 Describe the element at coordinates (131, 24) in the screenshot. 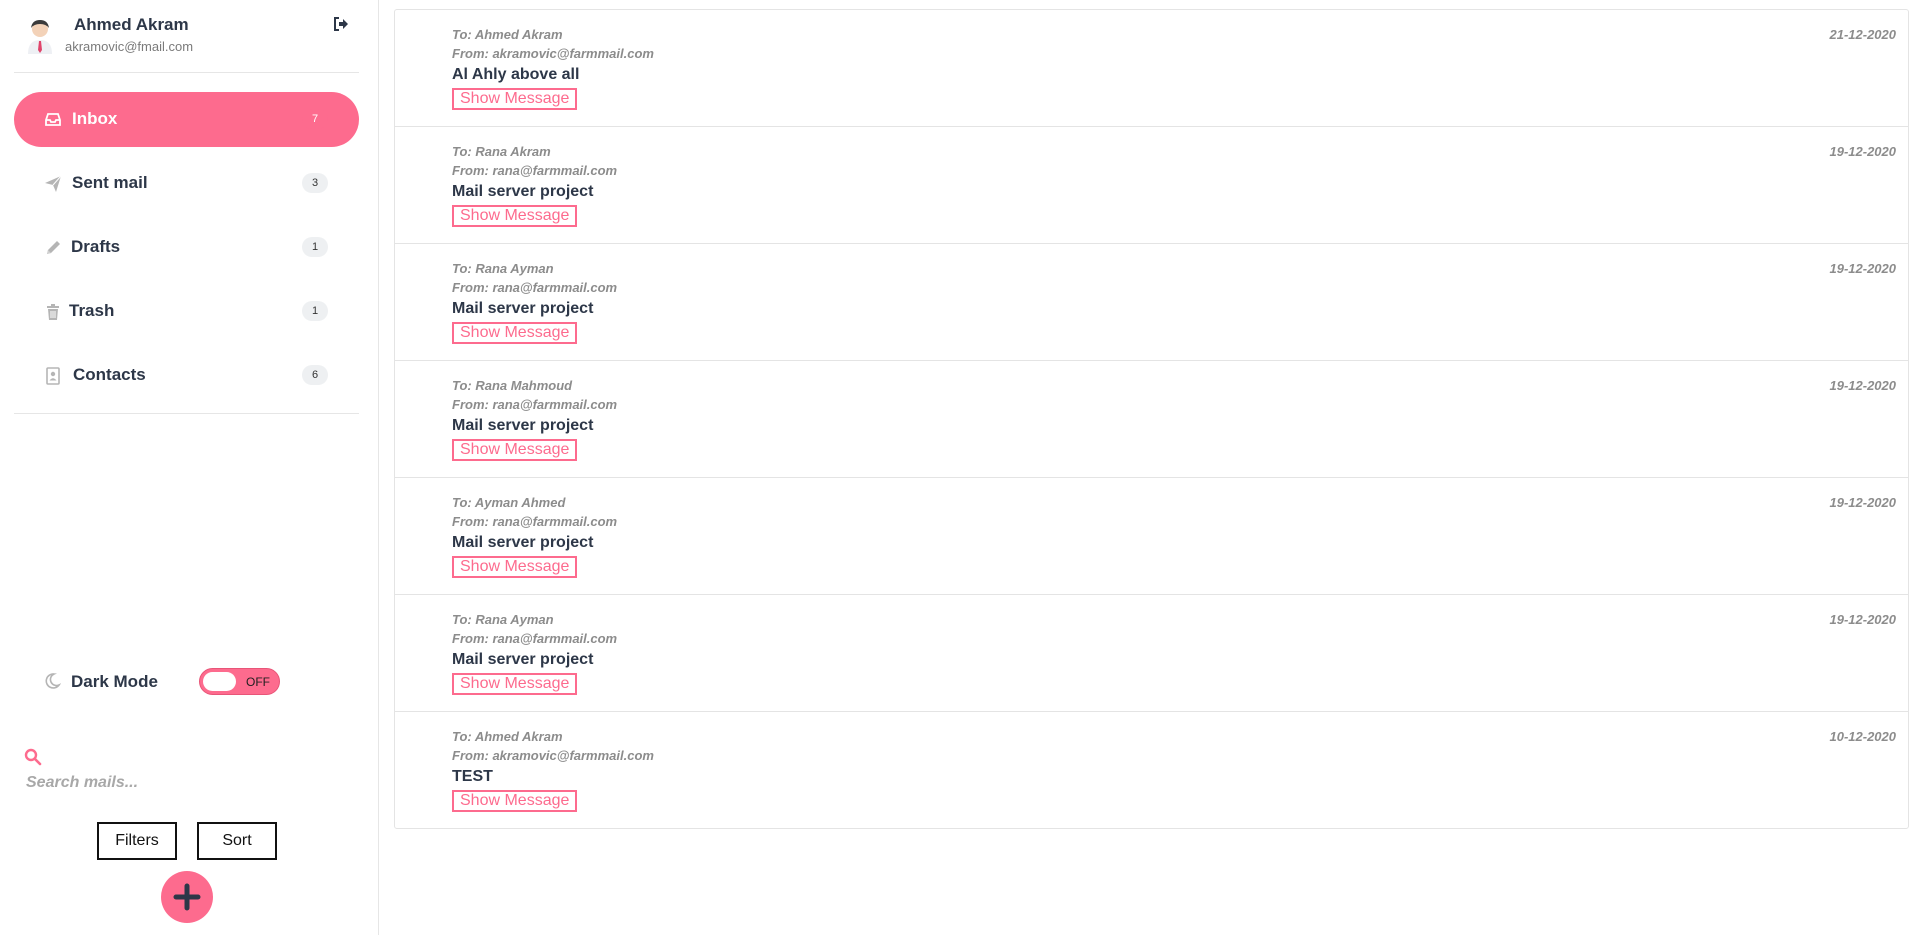

I see `profile-name: Ahmed Akram` at that location.